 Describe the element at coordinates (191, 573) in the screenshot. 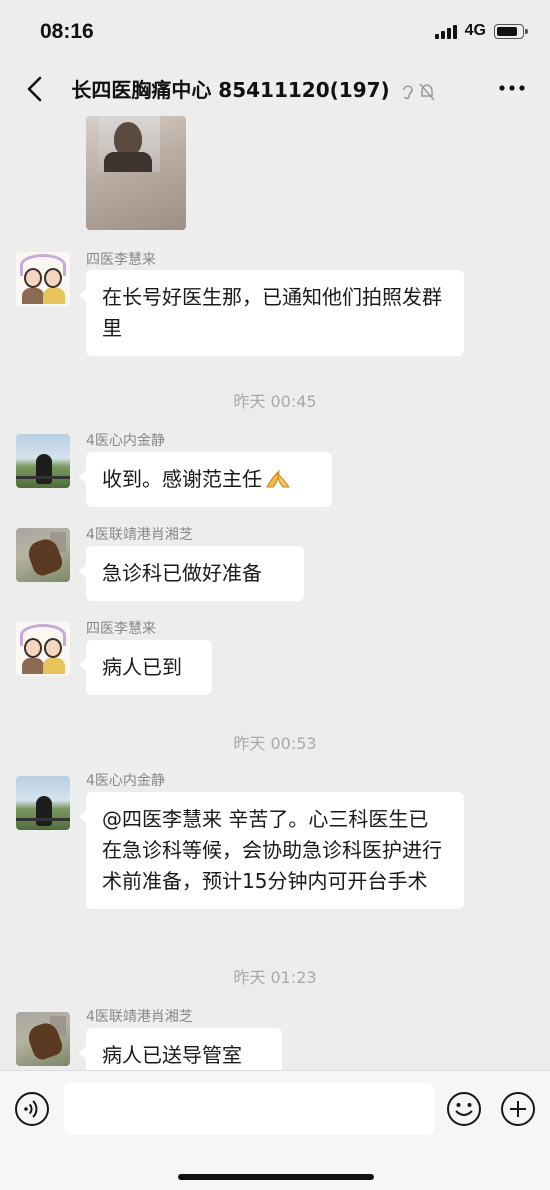

I see `message-bubble: 急诊科已做好准备` at that location.